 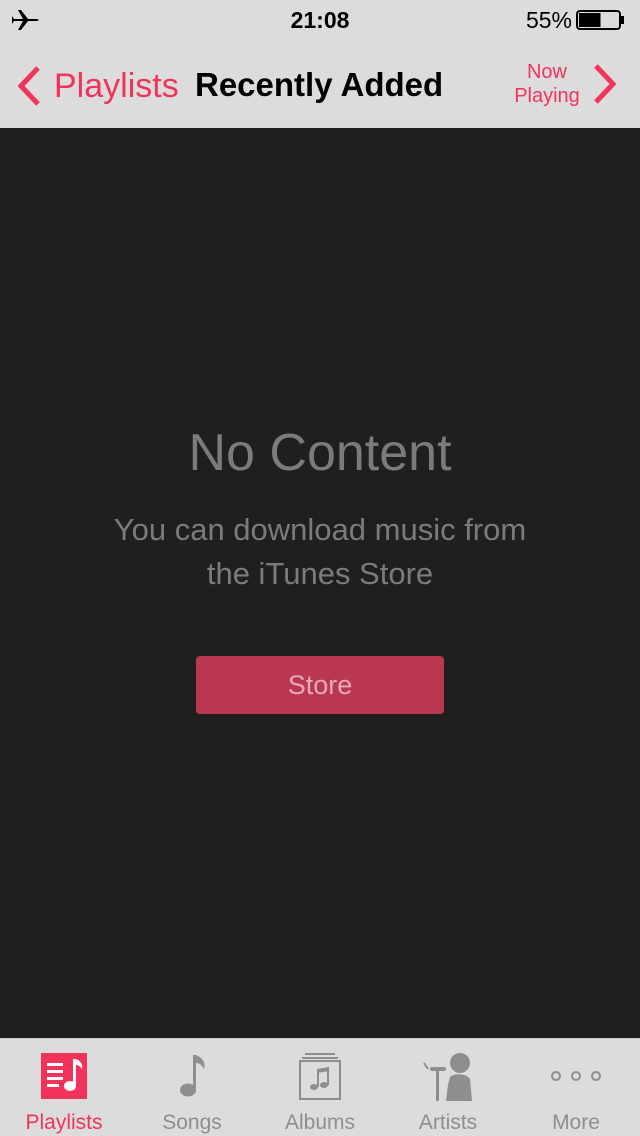 I want to click on back-label: Playlists, so click(x=116, y=85).